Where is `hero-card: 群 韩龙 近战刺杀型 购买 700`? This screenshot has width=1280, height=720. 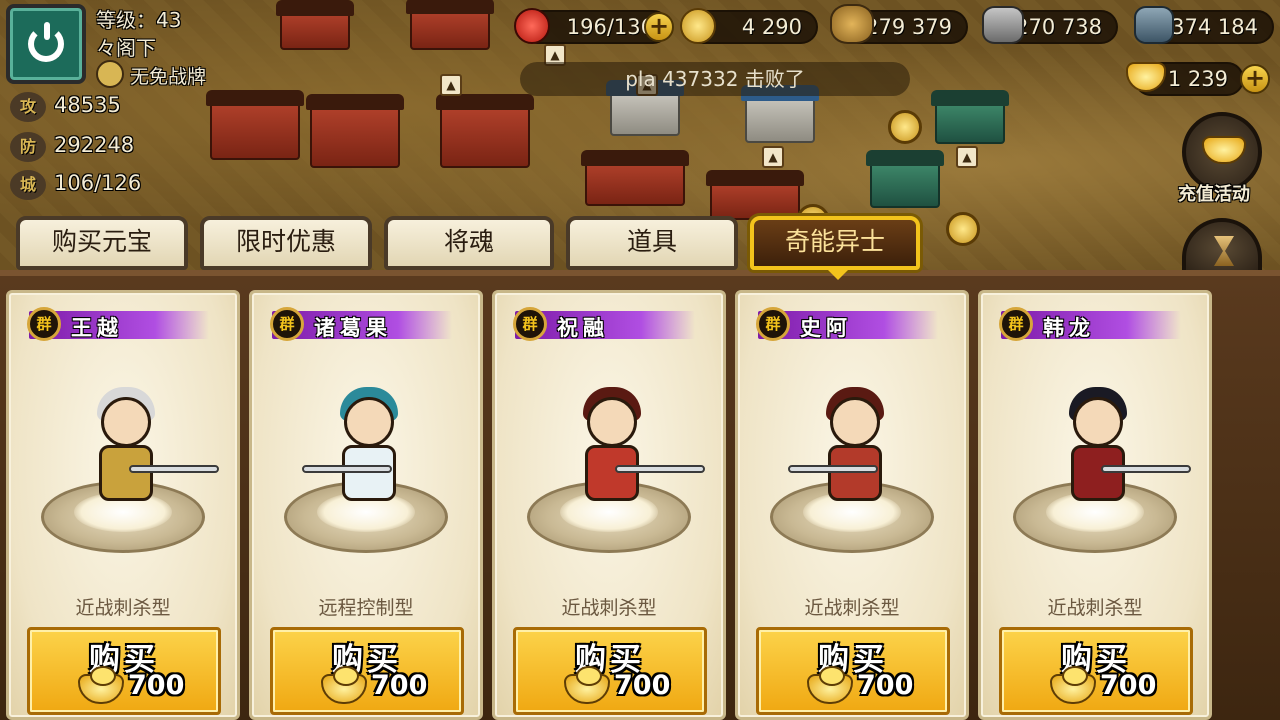 hero-card: 群 韩龙 近战刺杀型 购买 700 is located at coordinates (1095, 505).